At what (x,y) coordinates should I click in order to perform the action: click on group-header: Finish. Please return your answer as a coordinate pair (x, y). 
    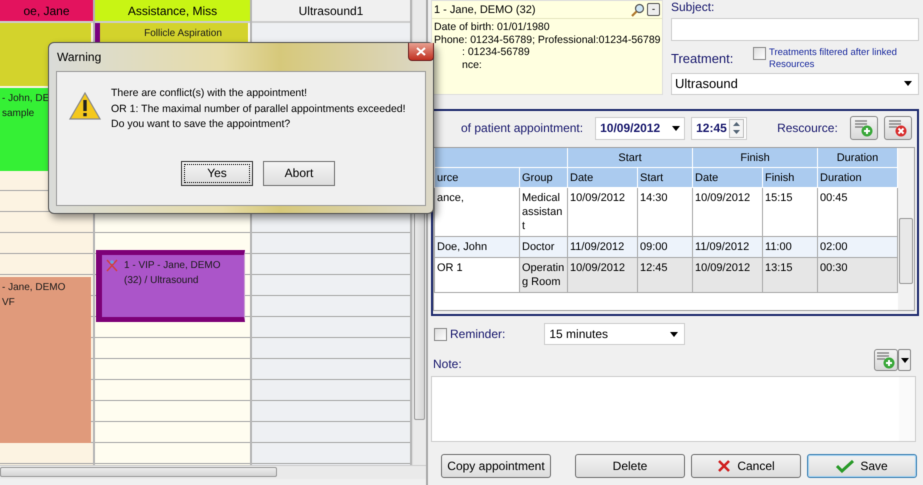
    Looking at the image, I should click on (755, 158).